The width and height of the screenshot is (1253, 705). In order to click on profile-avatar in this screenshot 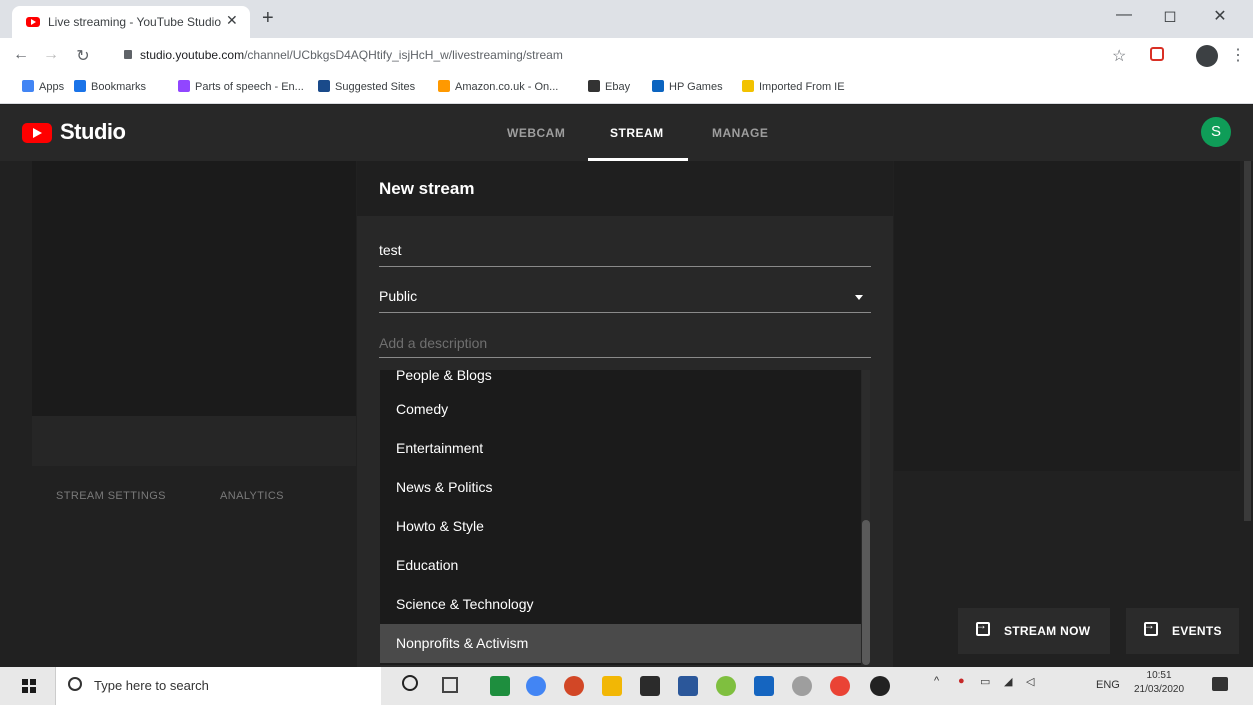, I will do `click(1207, 56)`.